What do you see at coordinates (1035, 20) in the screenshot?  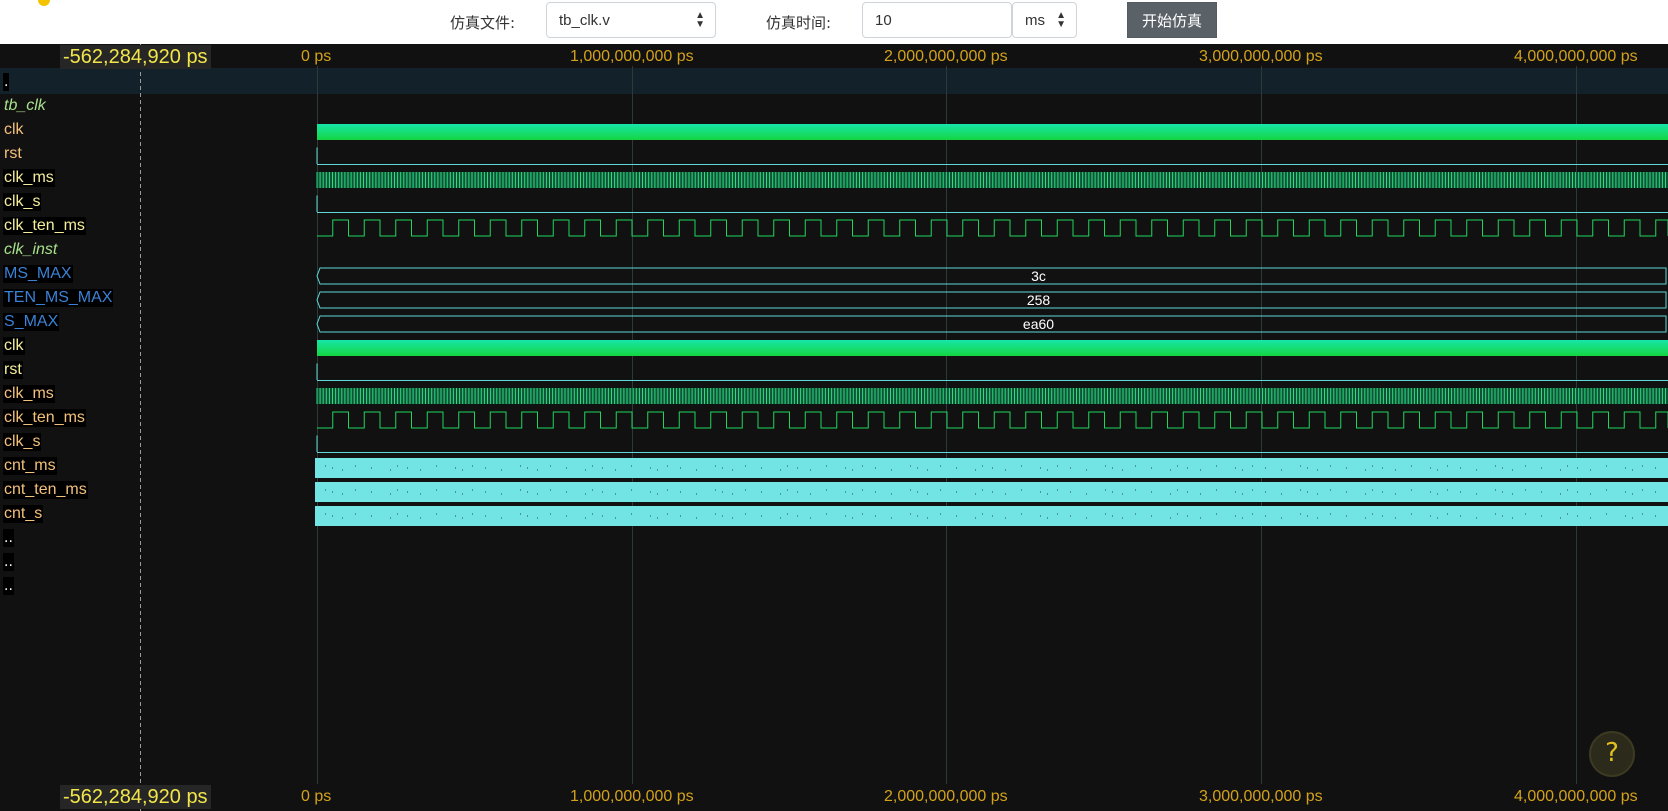 I see `unit-select-value: ms` at bounding box center [1035, 20].